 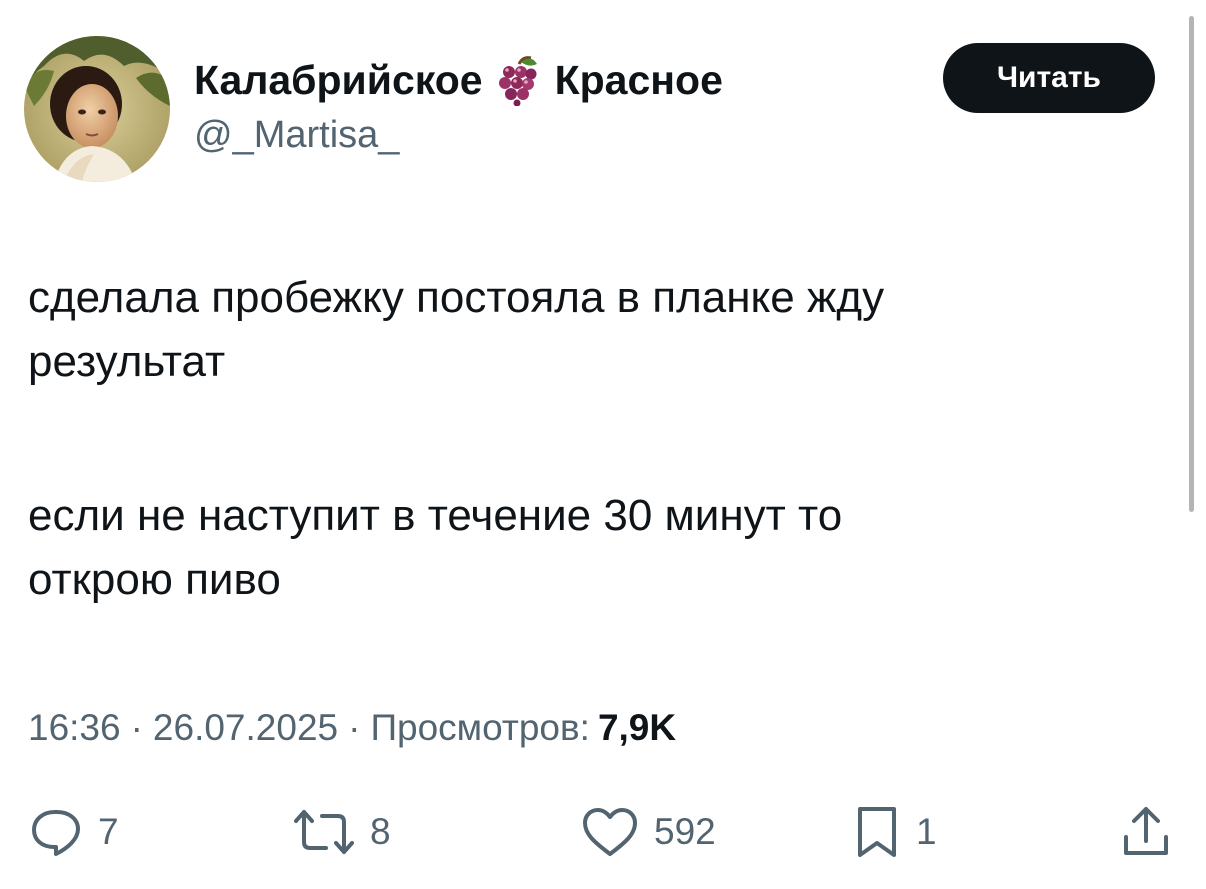 I want to click on avatar, so click(x=97, y=109).